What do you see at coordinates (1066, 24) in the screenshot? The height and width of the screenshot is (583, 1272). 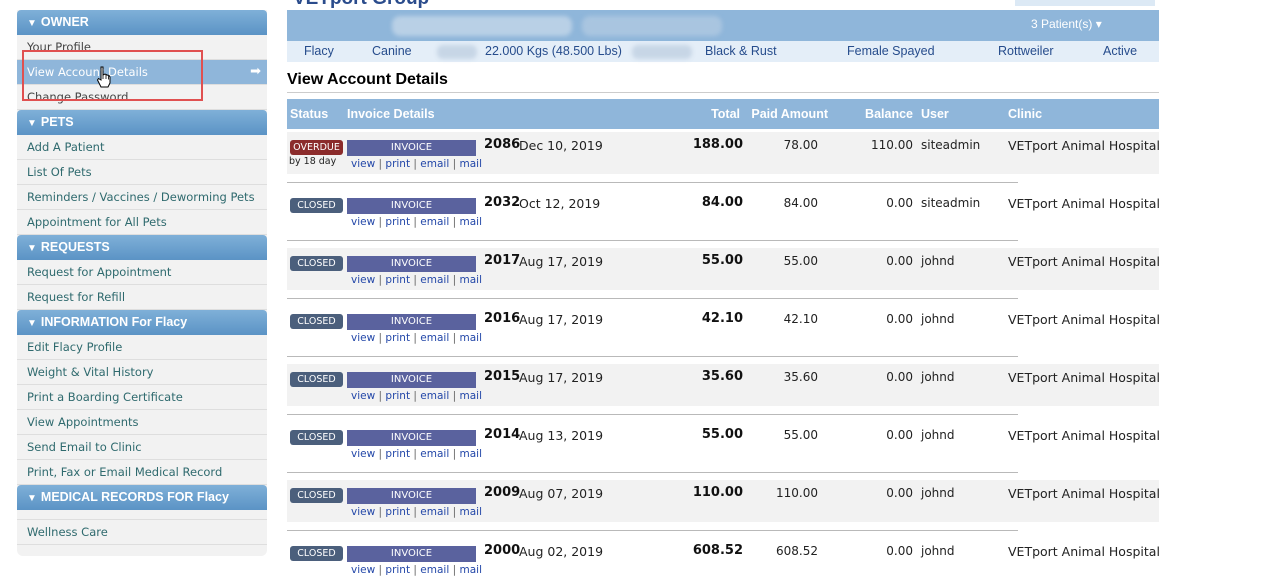 I see `patients-dropdown: 3 Patient(s) ▾` at bounding box center [1066, 24].